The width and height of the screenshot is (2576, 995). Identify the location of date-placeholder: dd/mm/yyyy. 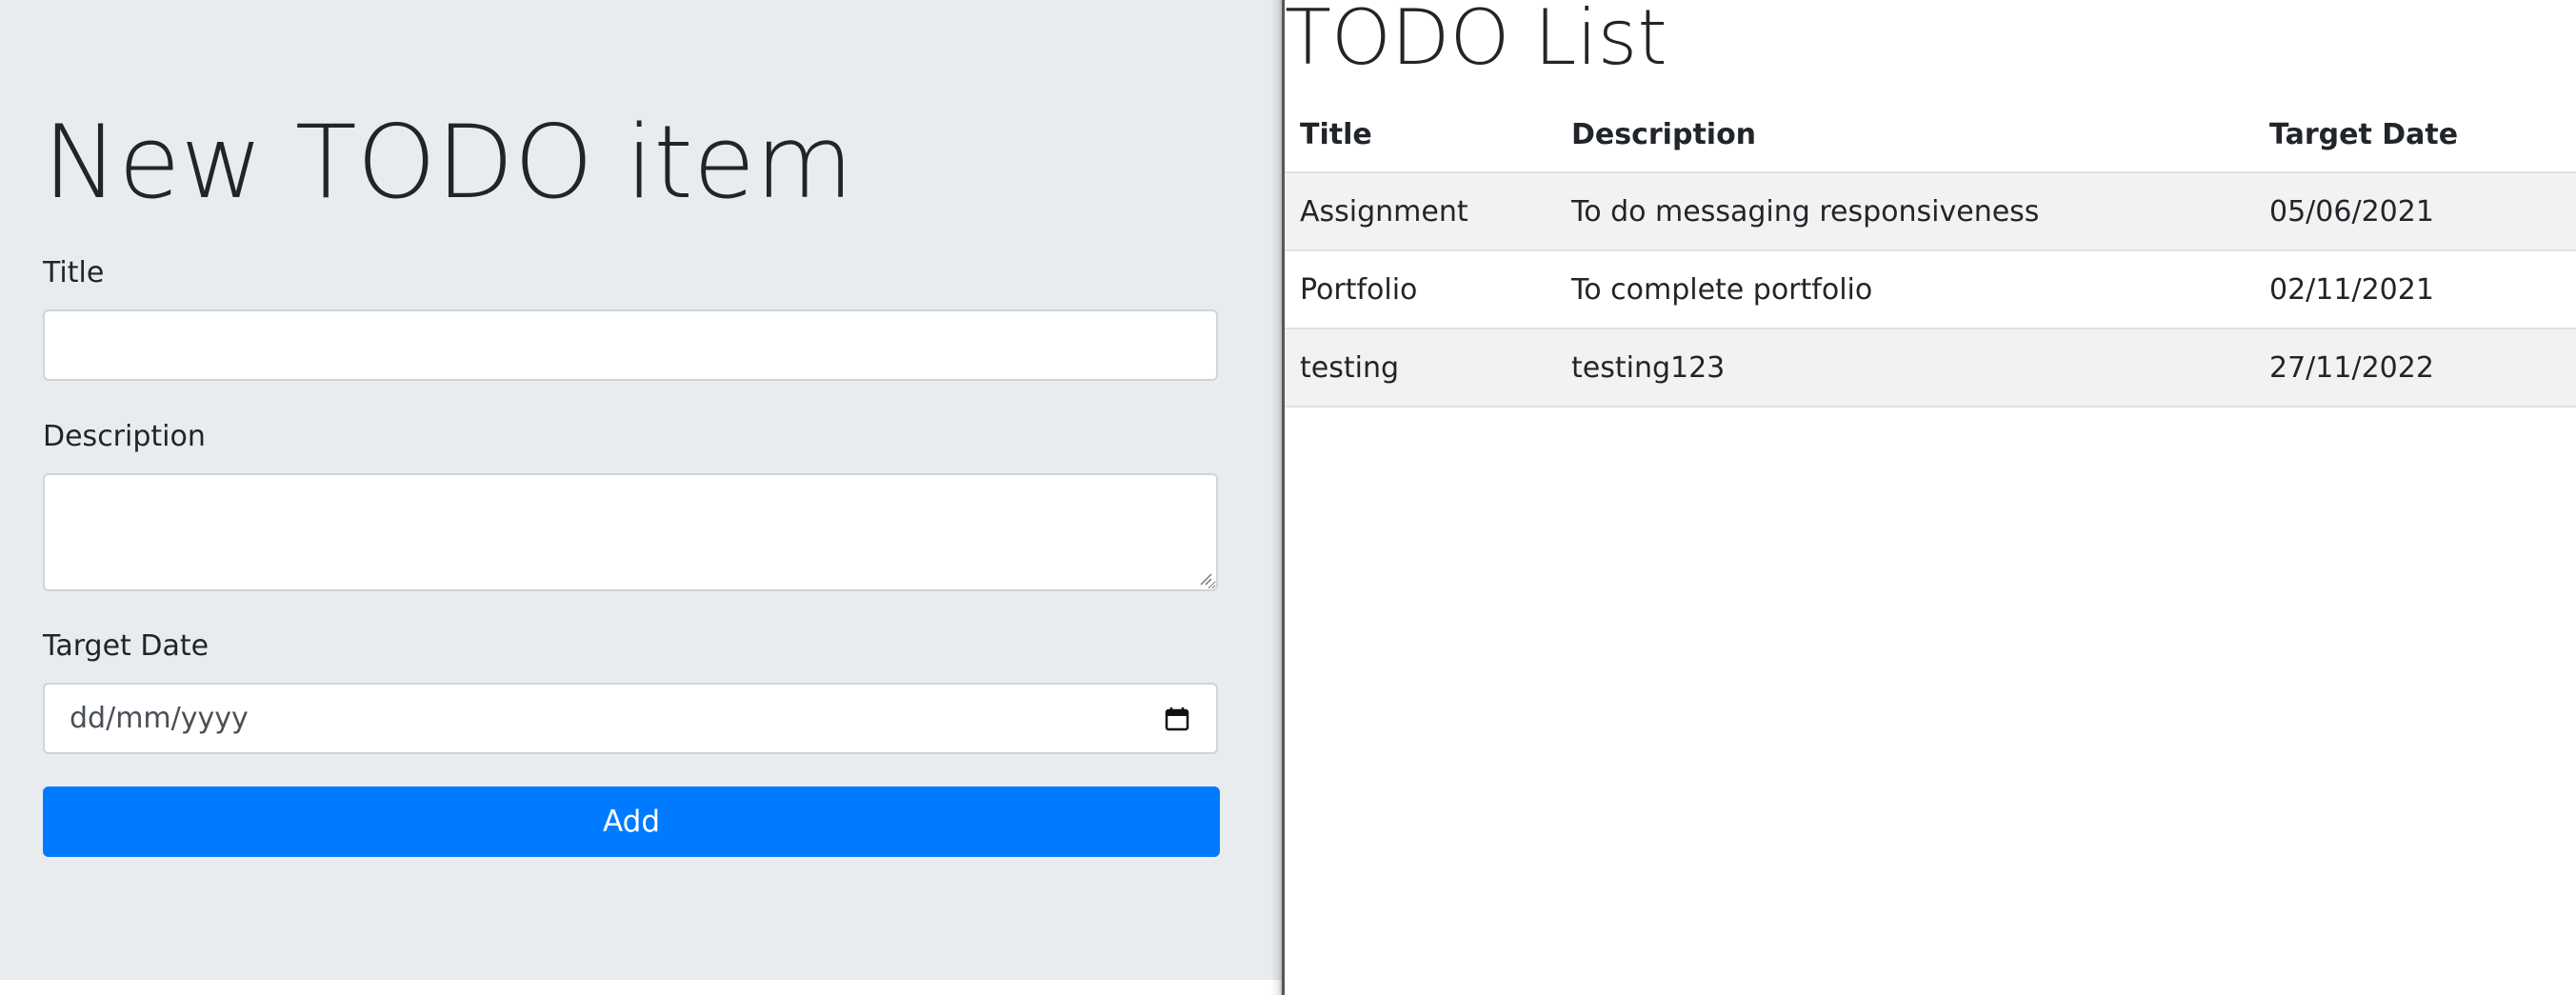
(159, 718).